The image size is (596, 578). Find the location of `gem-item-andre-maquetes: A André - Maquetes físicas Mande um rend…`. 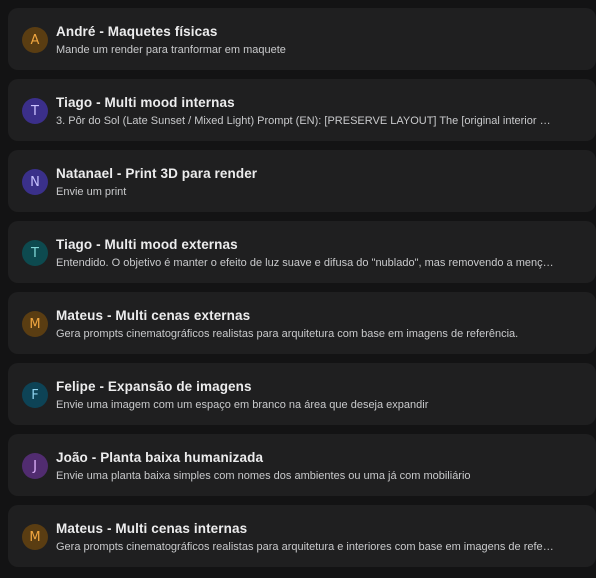

gem-item-andre-maquetes: A André - Maquetes físicas Mande um rend… is located at coordinates (302, 39).